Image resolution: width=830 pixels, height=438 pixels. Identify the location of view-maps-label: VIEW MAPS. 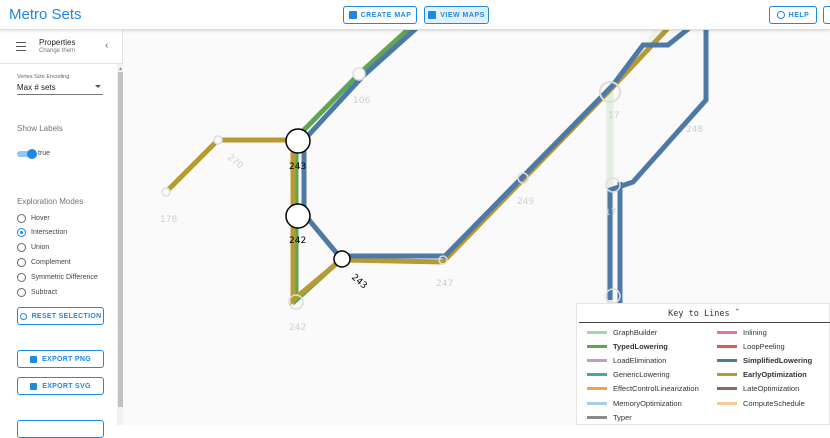
(462, 15).